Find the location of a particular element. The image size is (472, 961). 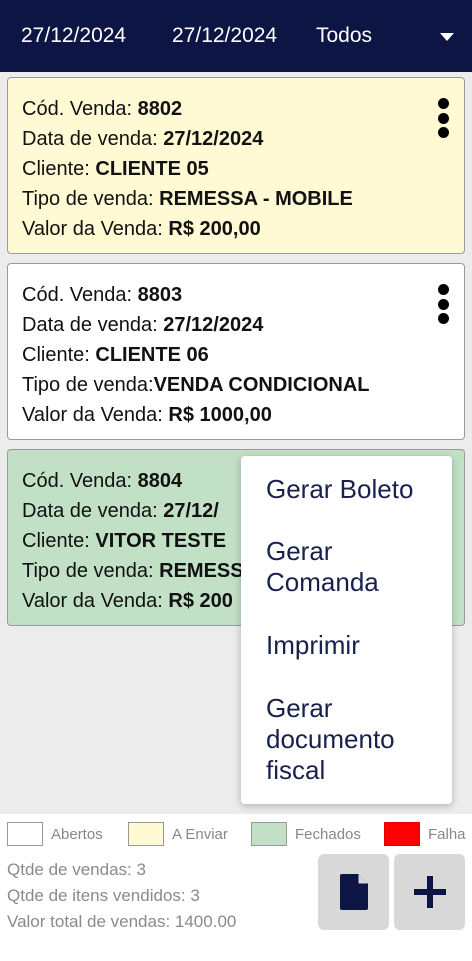

sale-value-row: Valor da Venda: R$ 200 is located at coordinates (134, 601).